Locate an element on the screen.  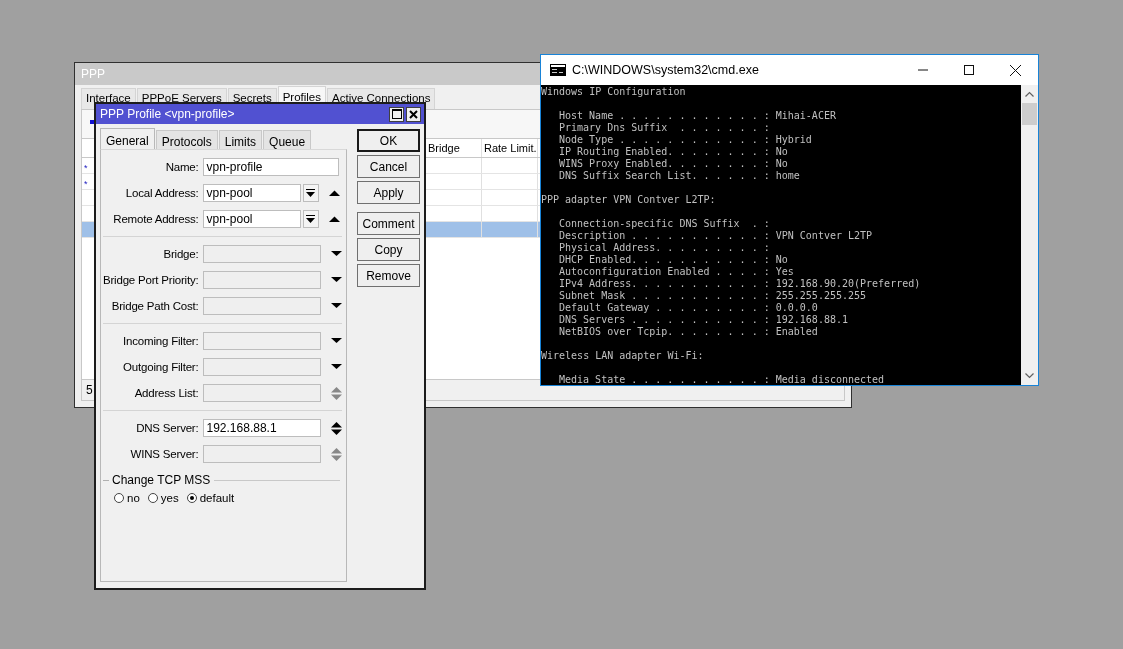
console-line: Windows IP Configuration is located at coordinates (613, 92).